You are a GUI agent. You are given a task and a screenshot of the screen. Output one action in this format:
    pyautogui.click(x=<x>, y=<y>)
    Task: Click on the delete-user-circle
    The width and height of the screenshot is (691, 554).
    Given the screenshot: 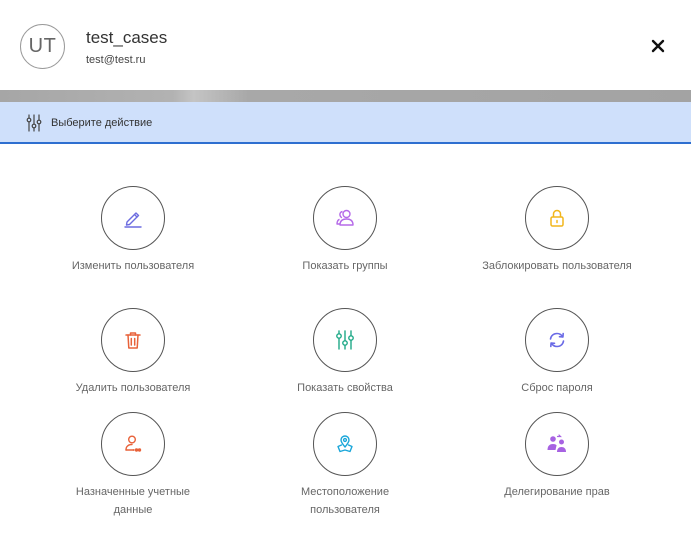 What is the action you would take?
    pyautogui.click(x=133, y=340)
    